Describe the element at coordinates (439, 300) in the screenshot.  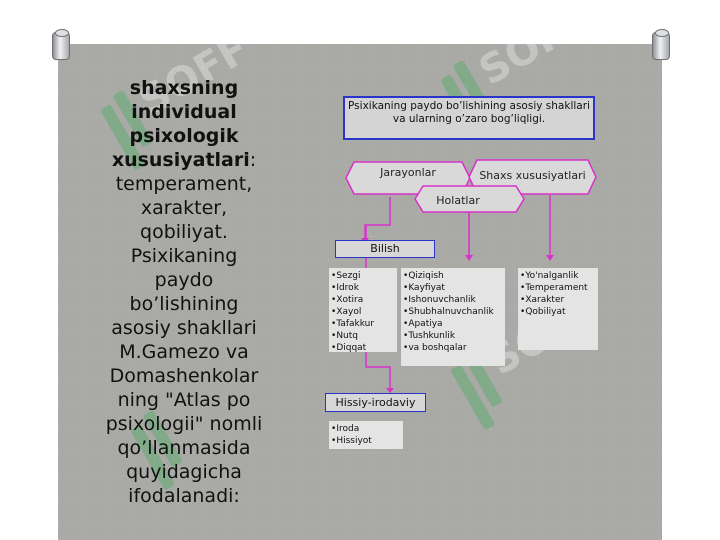
I see `list-item: •Ishonuvchanlik` at that location.